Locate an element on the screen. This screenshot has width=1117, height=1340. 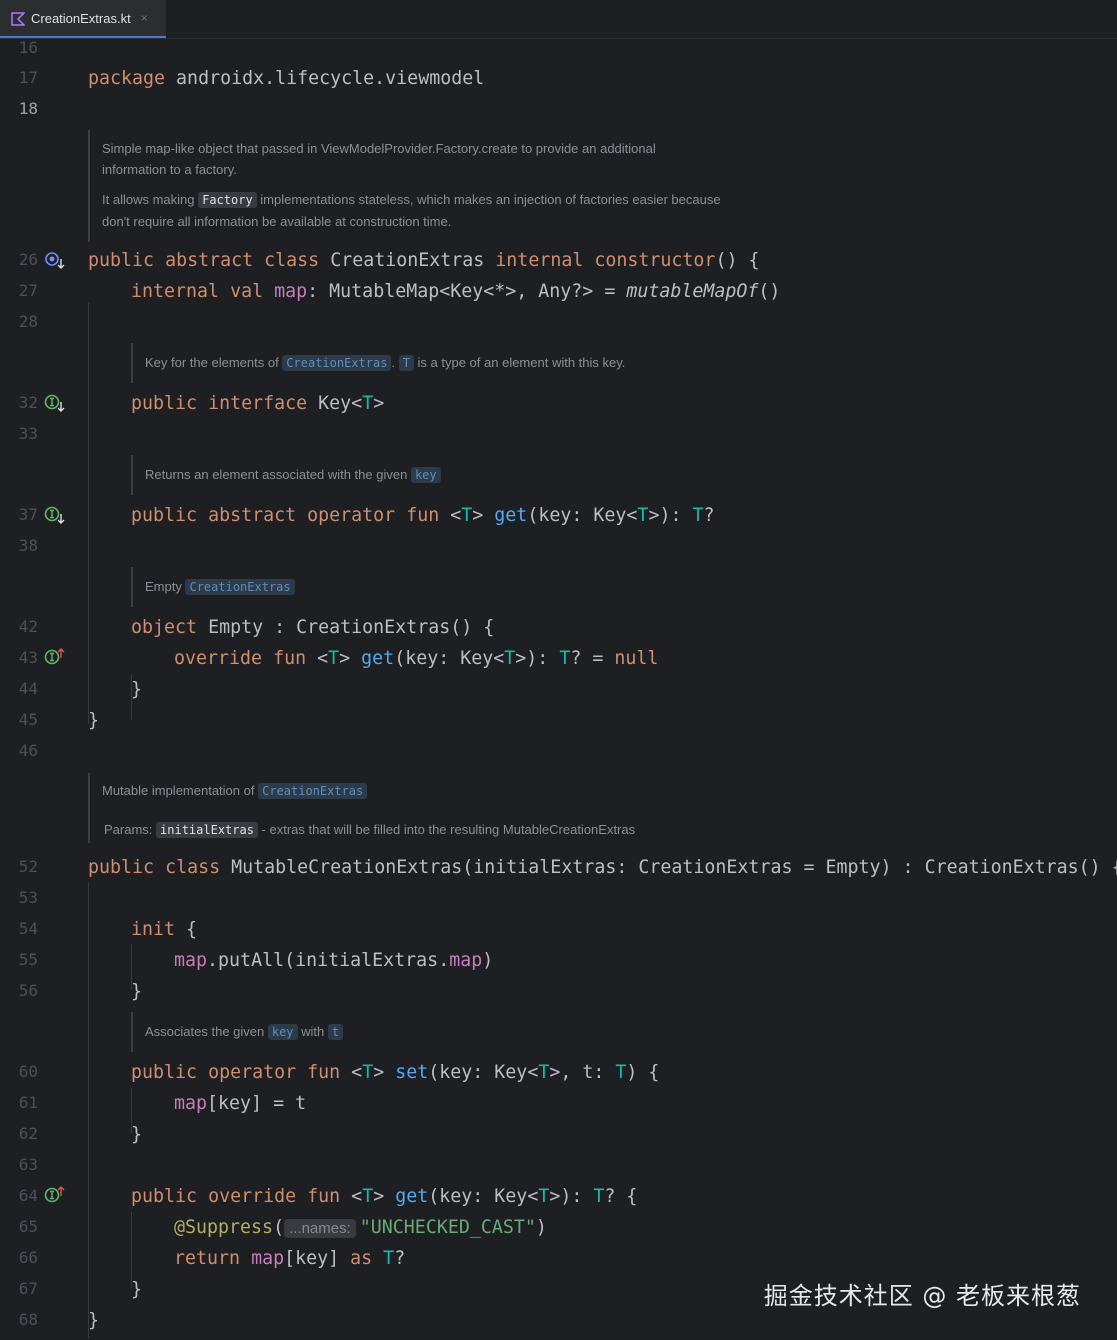
code-line: 16 is located at coordinates (558, 49).